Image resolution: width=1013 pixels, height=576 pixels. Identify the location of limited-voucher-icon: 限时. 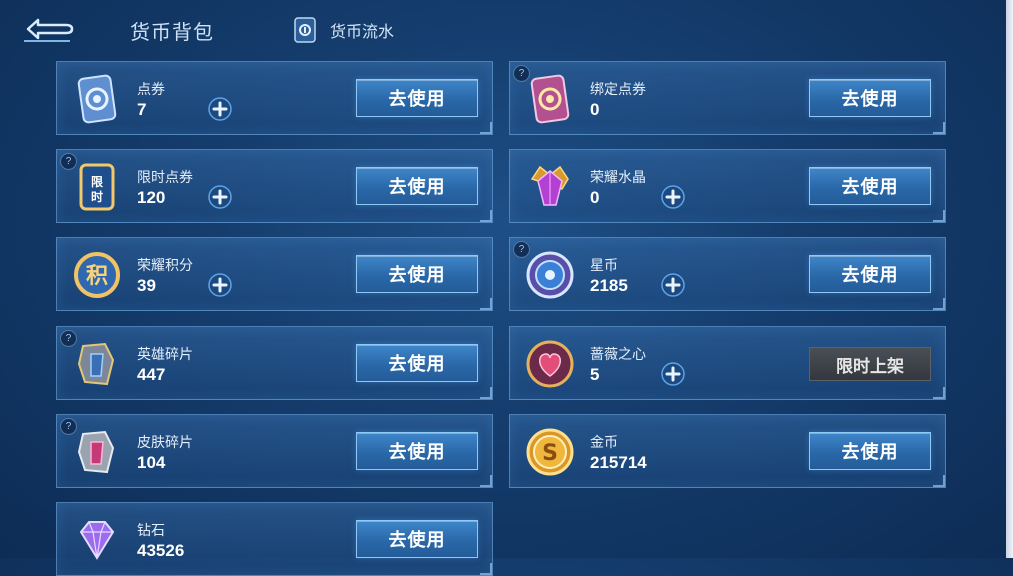
(97, 187).